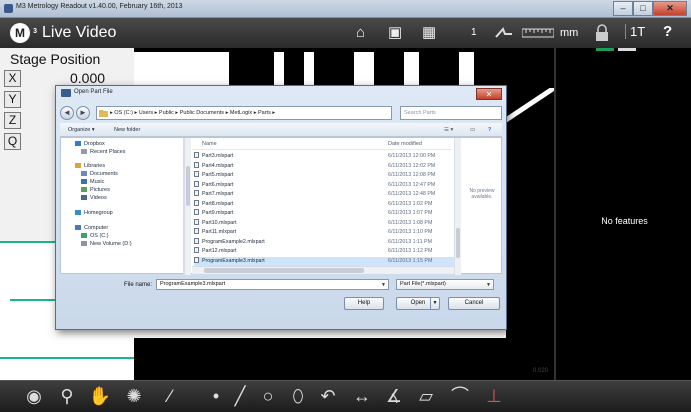 The height and width of the screenshot is (412, 691). I want to click on m3-logo: M3, so click(23, 33).